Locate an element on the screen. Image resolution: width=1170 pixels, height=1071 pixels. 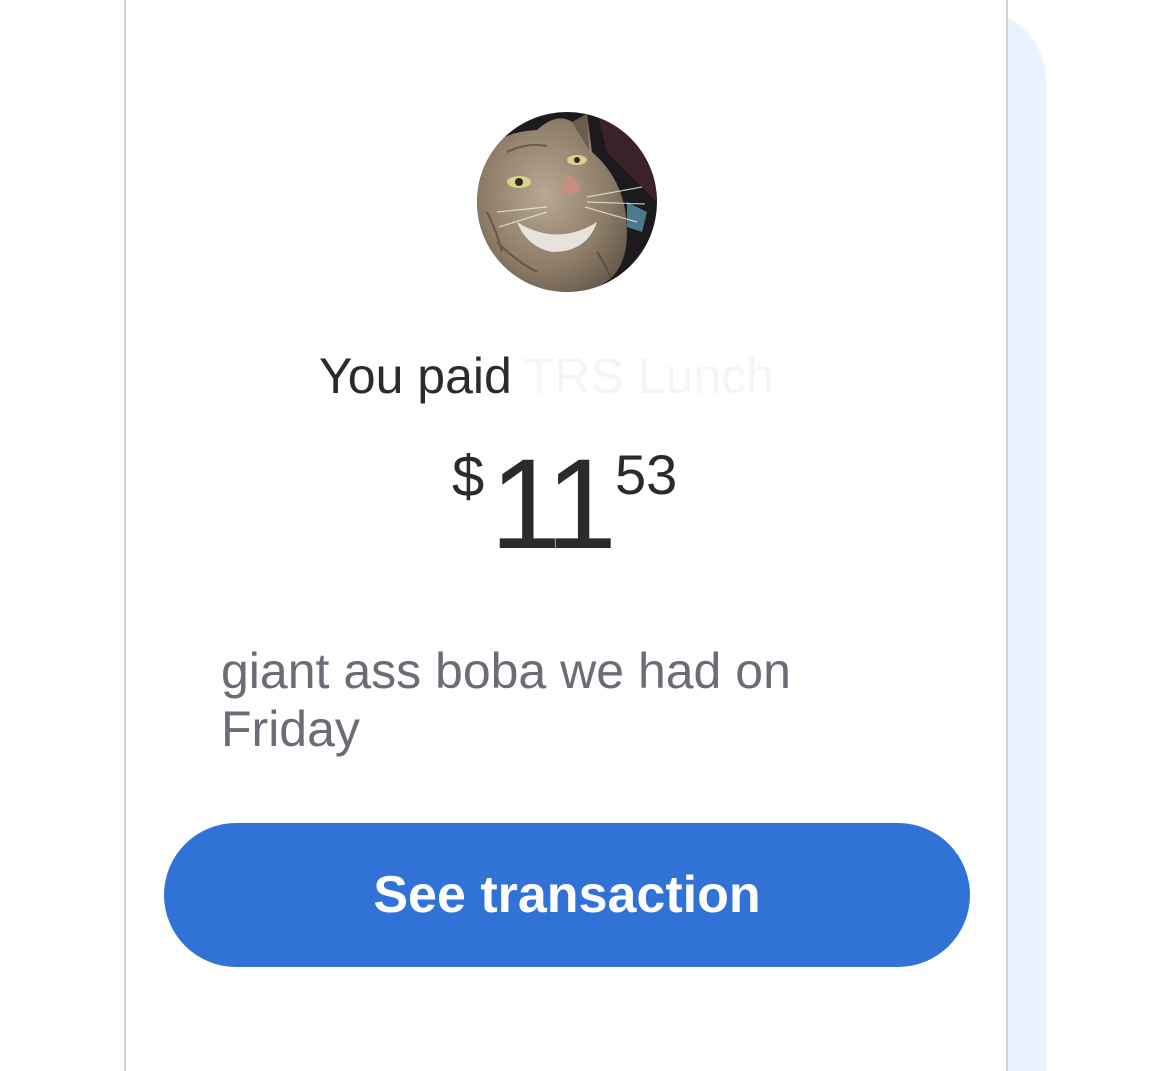
paid-prefix: You paid is located at coordinates (415, 376).